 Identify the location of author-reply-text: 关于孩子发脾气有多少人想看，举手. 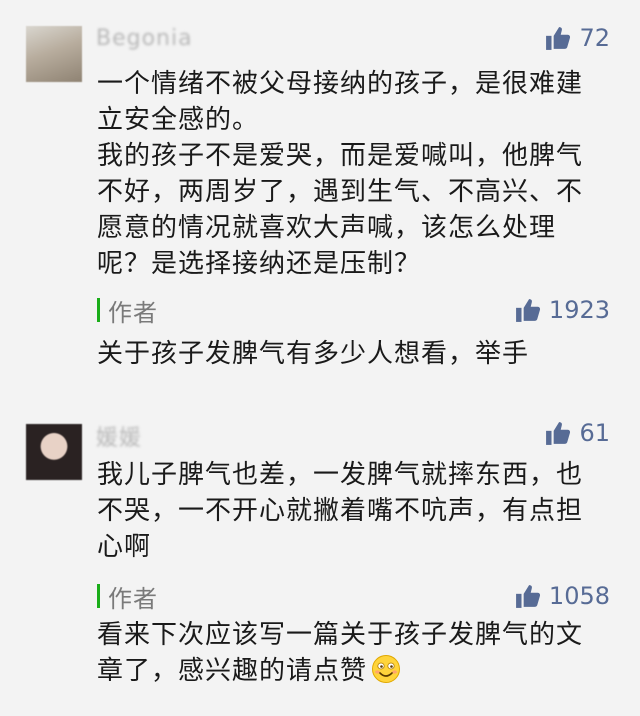
(313, 354).